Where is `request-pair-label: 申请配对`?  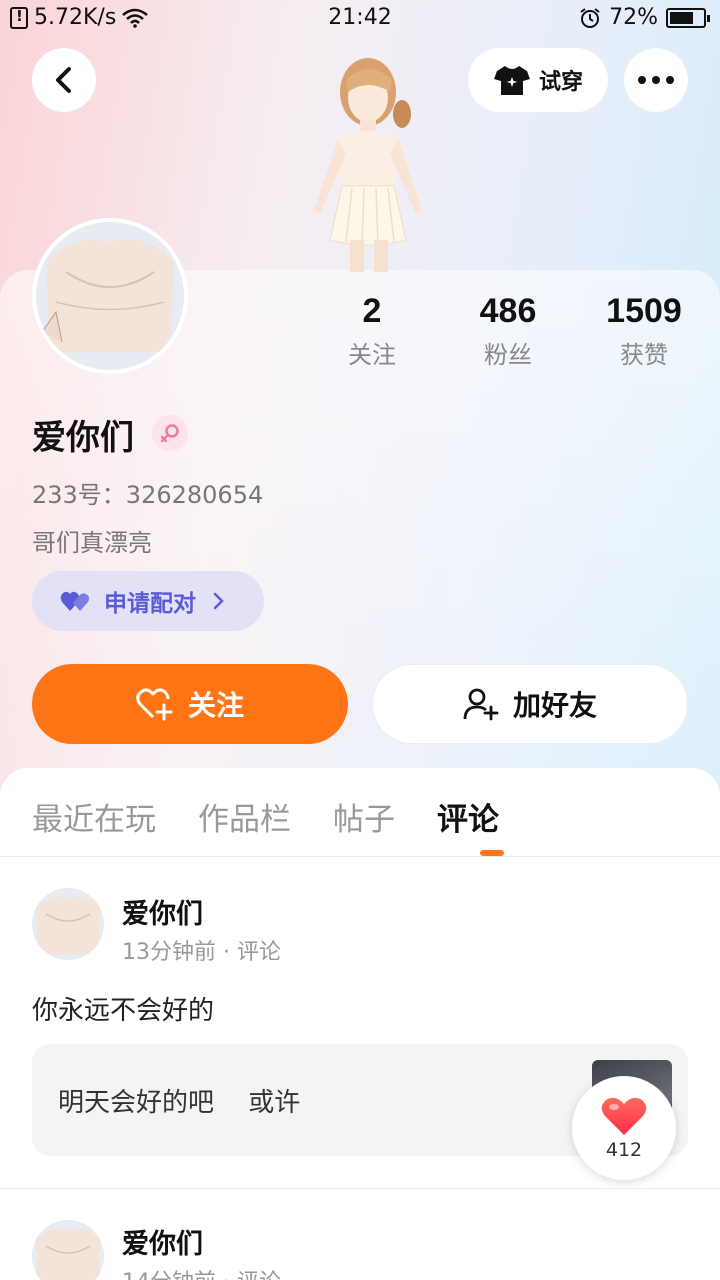
request-pair-label: 申请配对 is located at coordinates (150, 604).